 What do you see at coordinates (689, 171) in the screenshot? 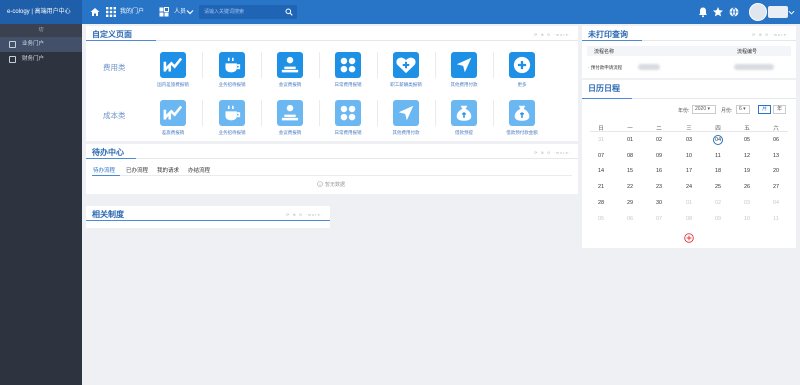
I see `calendar-day: 17` at bounding box center [689, 171].